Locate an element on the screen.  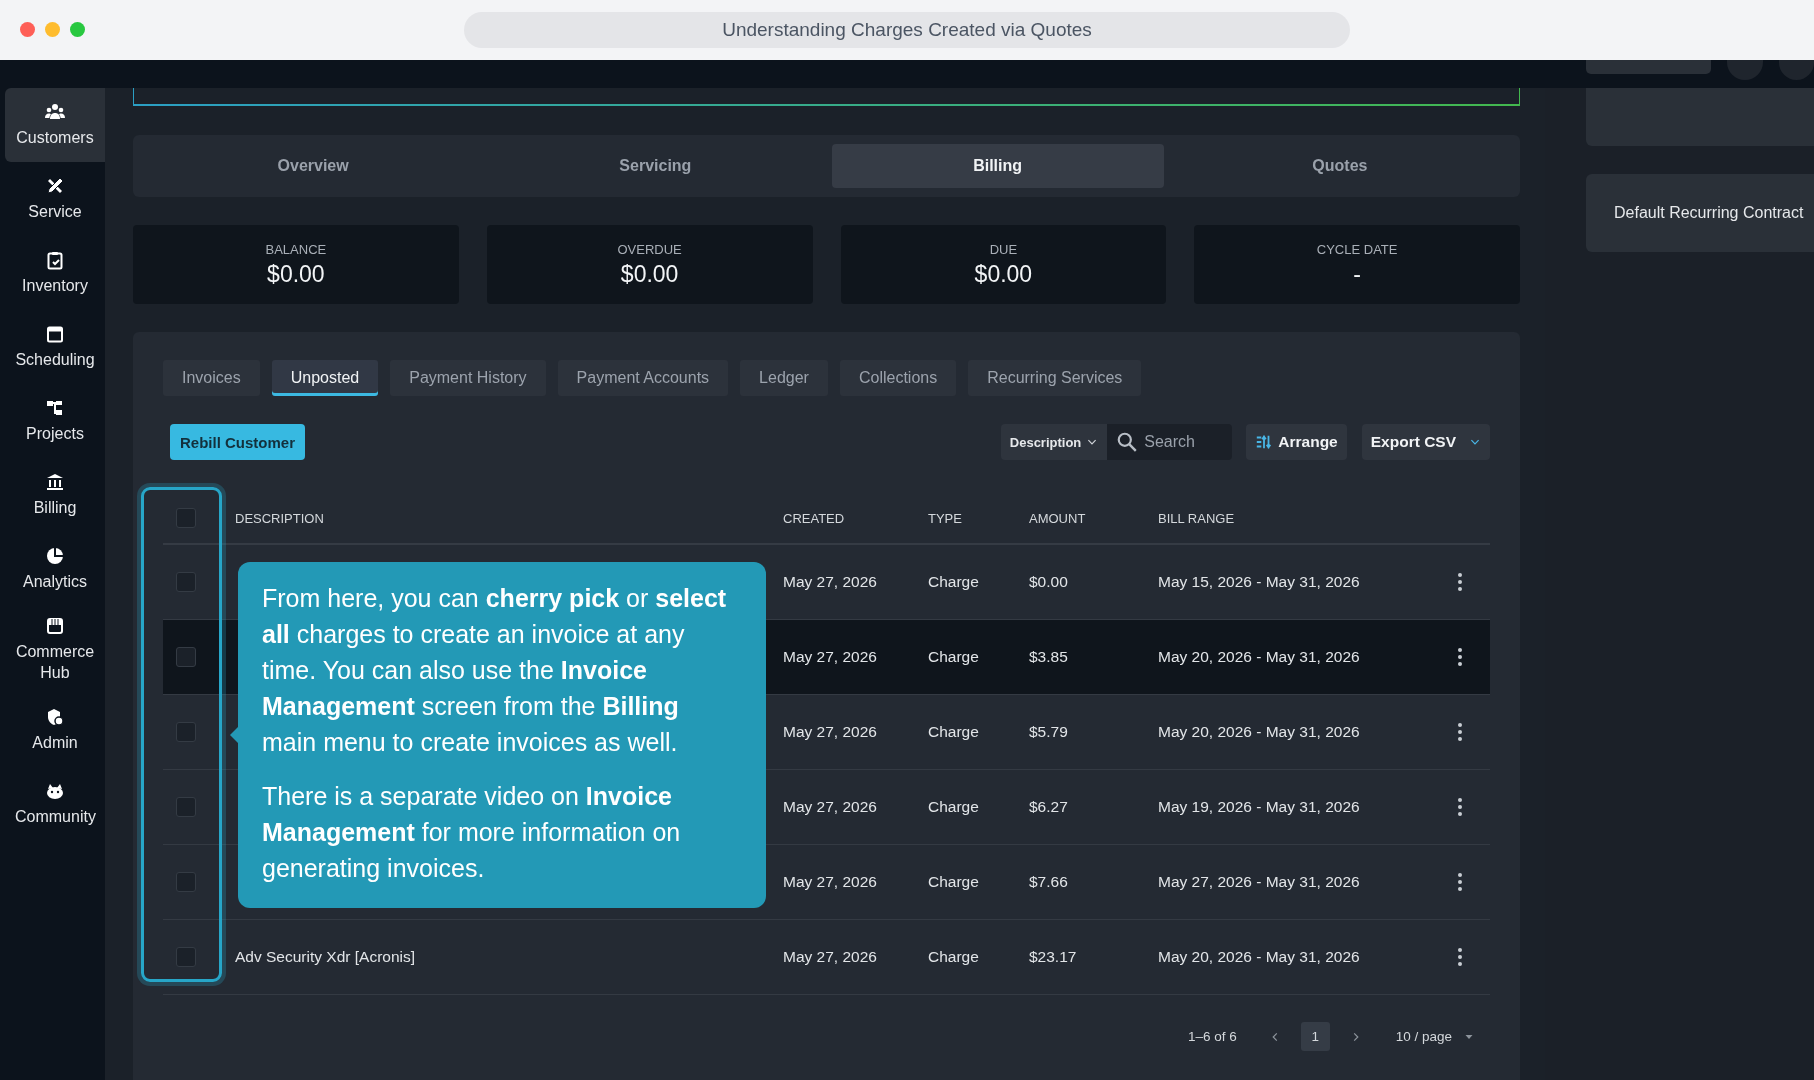
search-field: Search is located at coordinates (1170, 442).